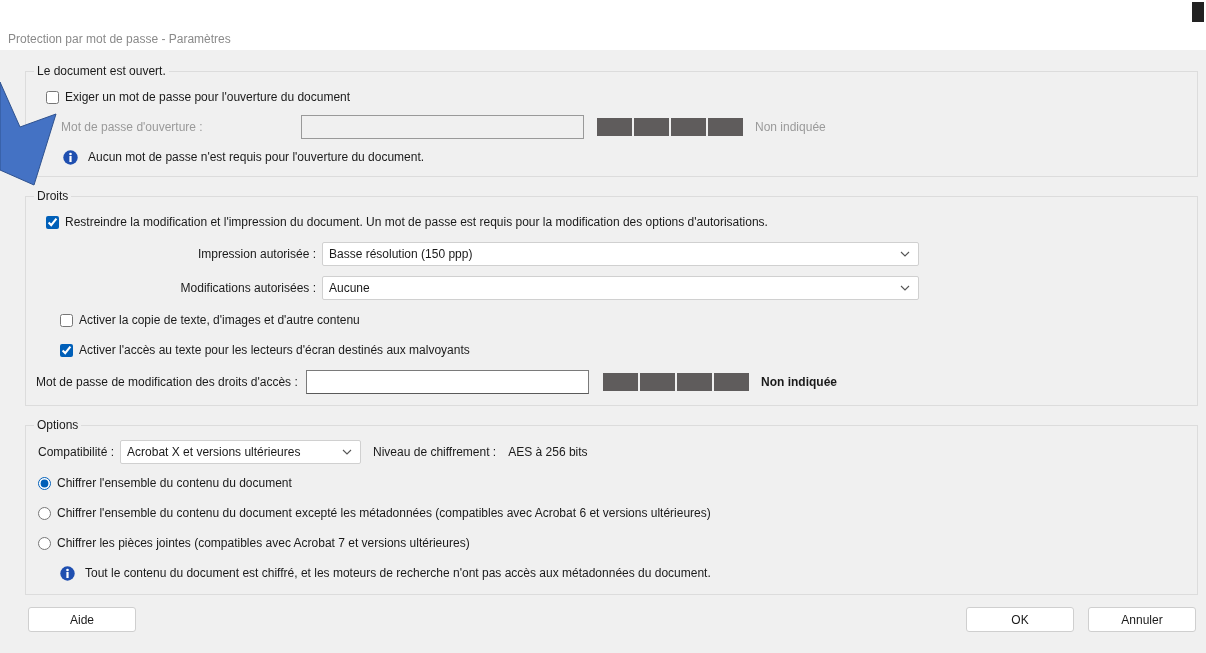 The image size is (1206, 653). I want to click on window-title: Protection par mot de passe - Paramètres, so click(603, 39).